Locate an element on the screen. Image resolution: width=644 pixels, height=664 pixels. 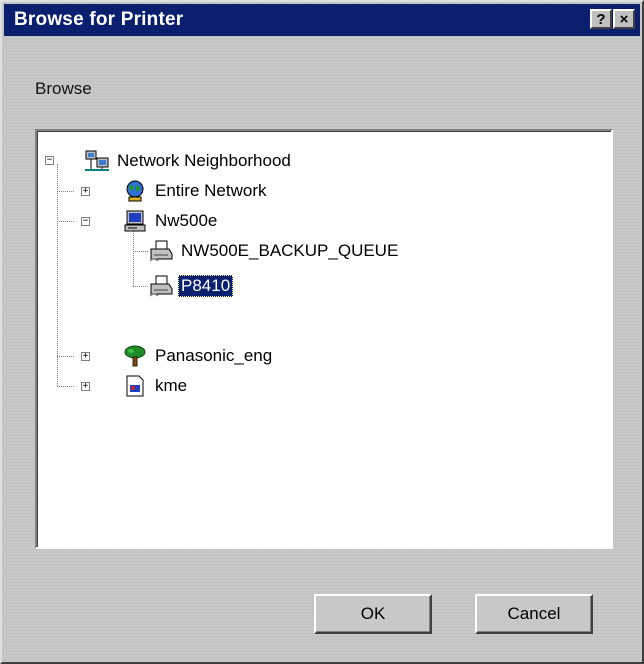
tree-item-panasonic-eng: Panasonic_eng is located at coordinates (197, 356).